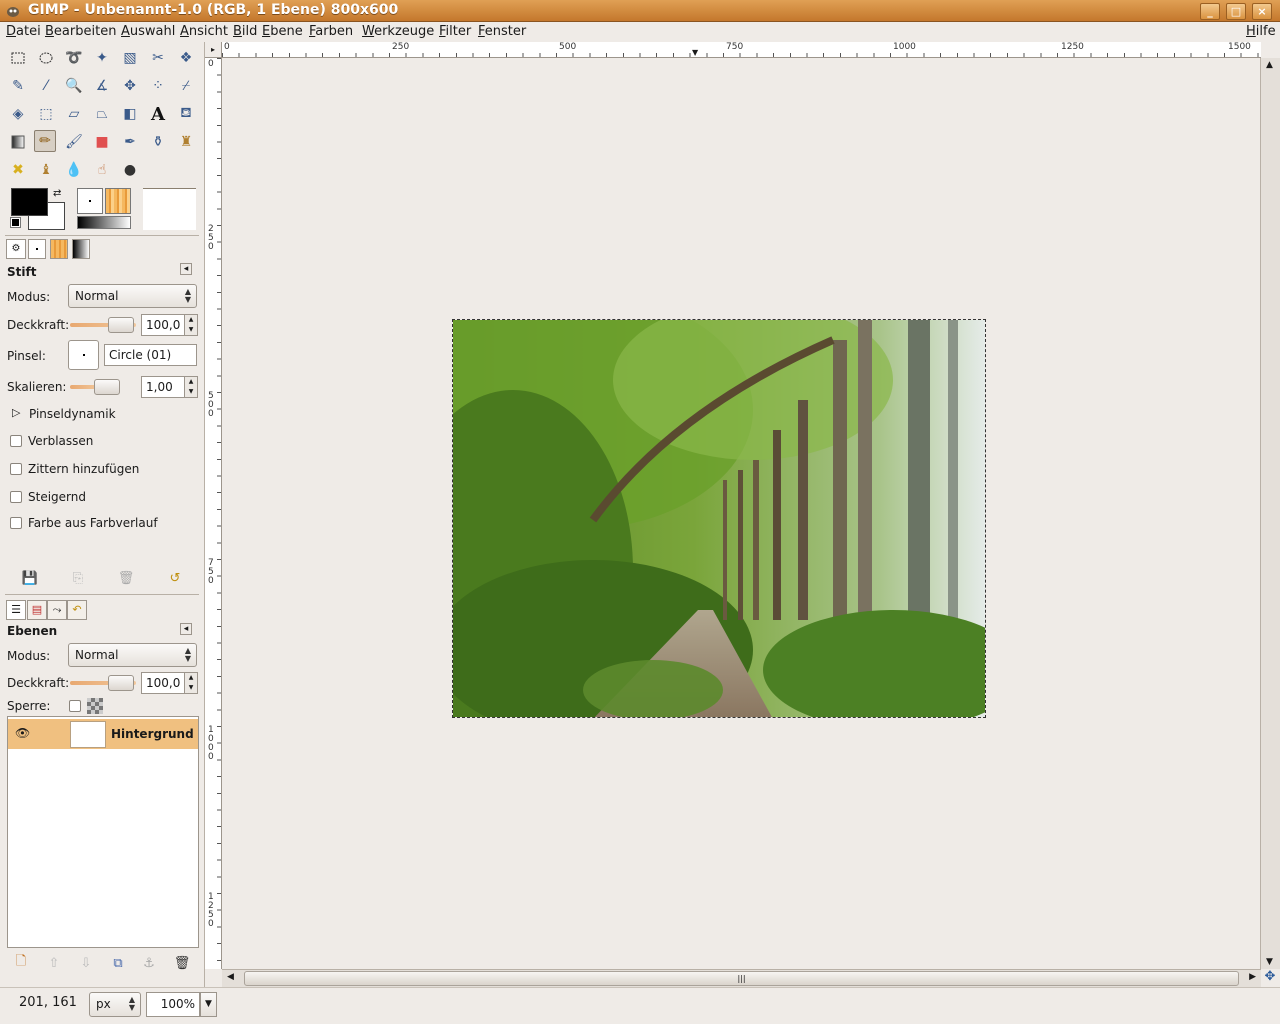 This screenshot has height=1024, width=1280. What do you see at coordinates (169, 209) in the screenshot?
I see `image-preview` at bounding box center [169, 209].